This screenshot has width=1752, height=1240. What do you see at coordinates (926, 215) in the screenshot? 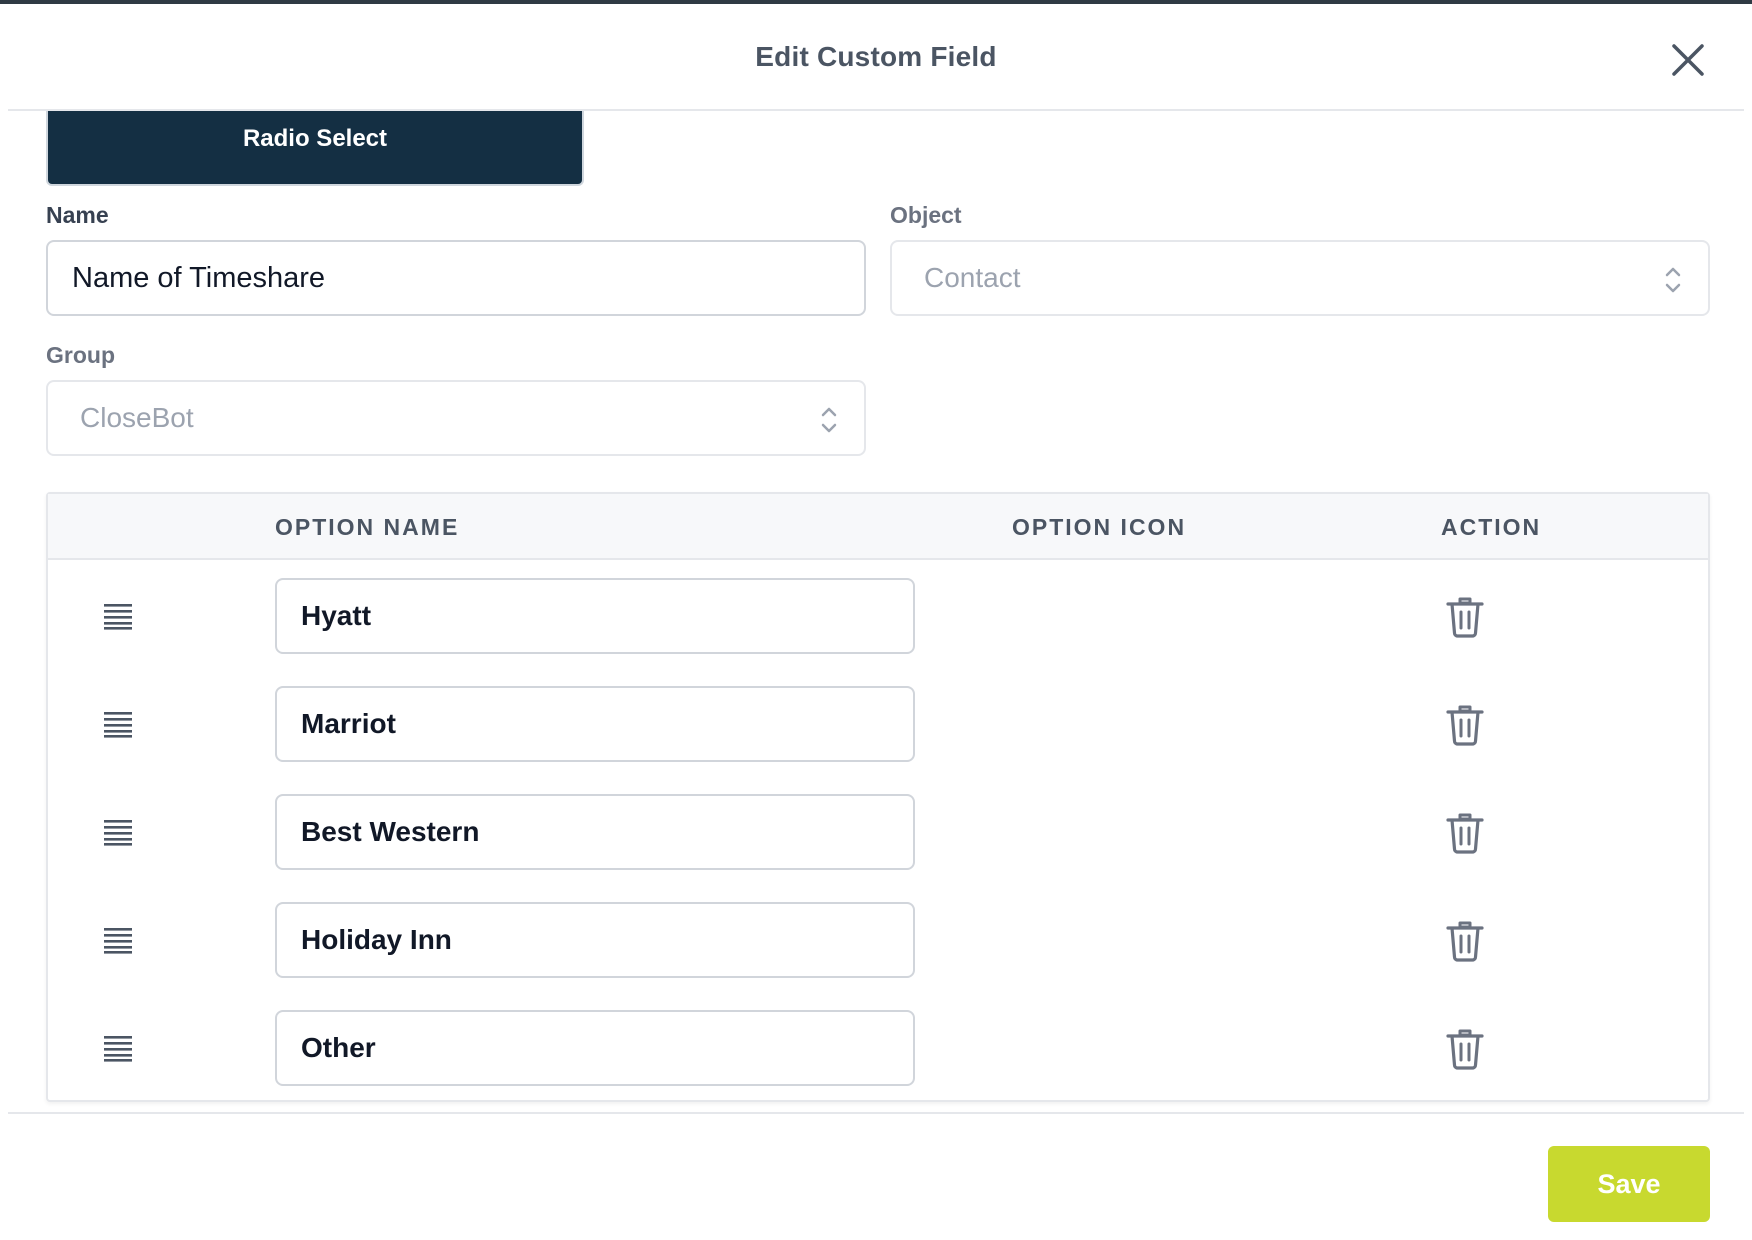
I see `object-label: Object` at bounding box center [926, 215].